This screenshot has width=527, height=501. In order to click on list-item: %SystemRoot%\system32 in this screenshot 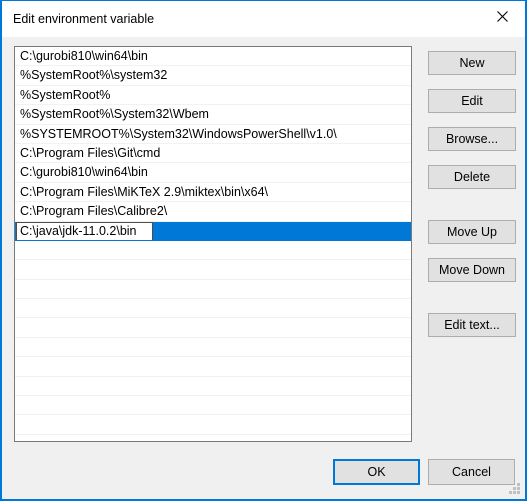, I will do `click(213, 76)`.